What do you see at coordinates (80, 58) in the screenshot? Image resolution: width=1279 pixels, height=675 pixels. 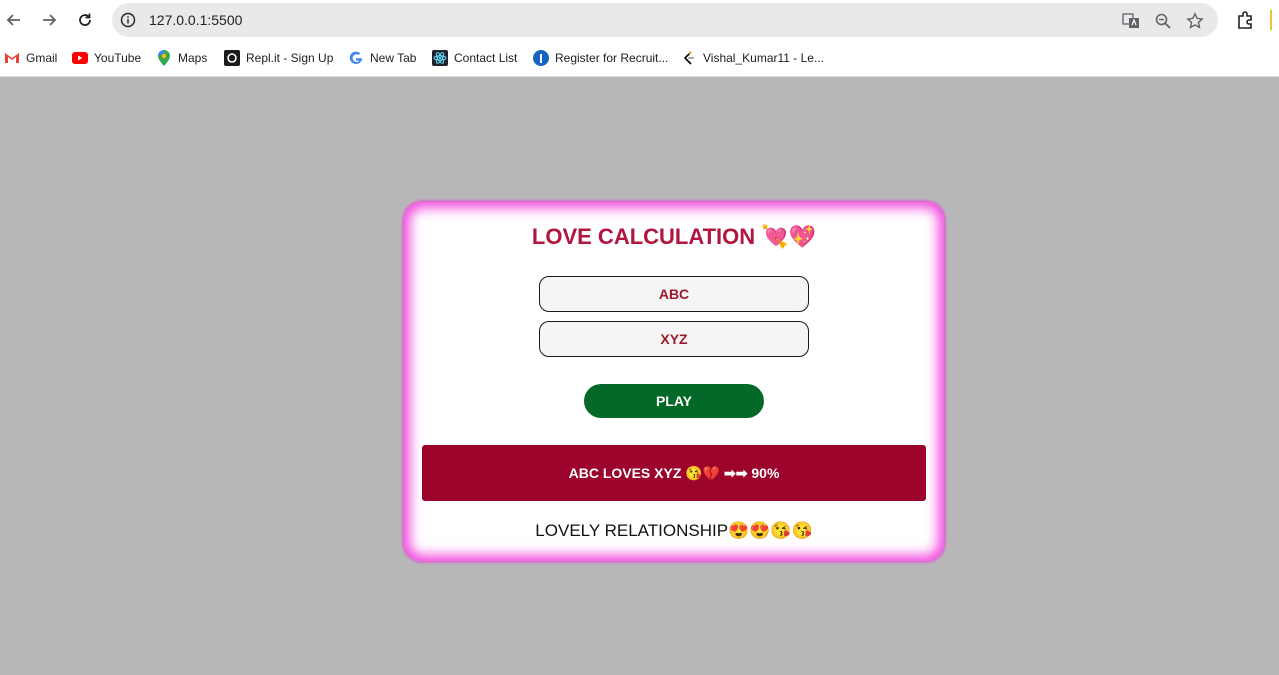 I see `youtube-icon` at bounding box center [80, 58].